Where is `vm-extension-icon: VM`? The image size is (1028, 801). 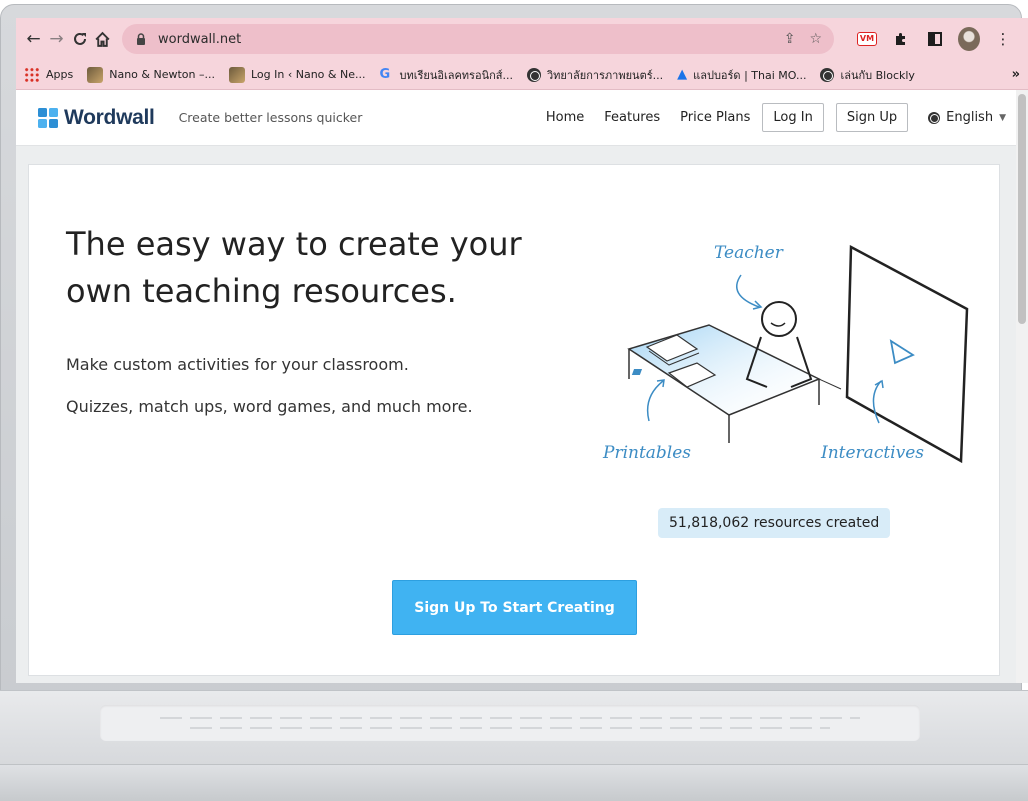 vm-extension-icon: VM is located at coordinates (867, 39).